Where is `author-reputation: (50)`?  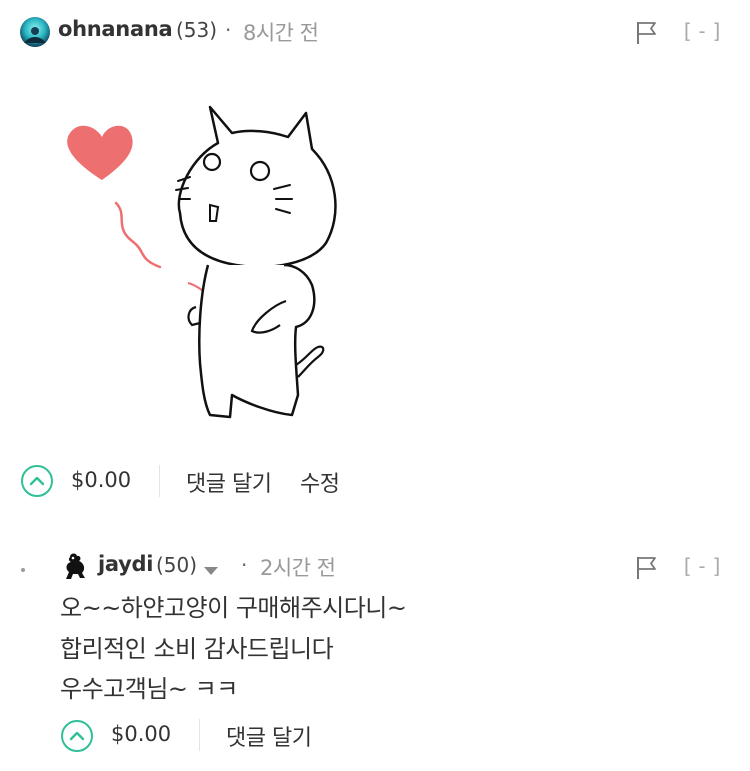
author-reputation: (50) is located at coordinates (177, 565).